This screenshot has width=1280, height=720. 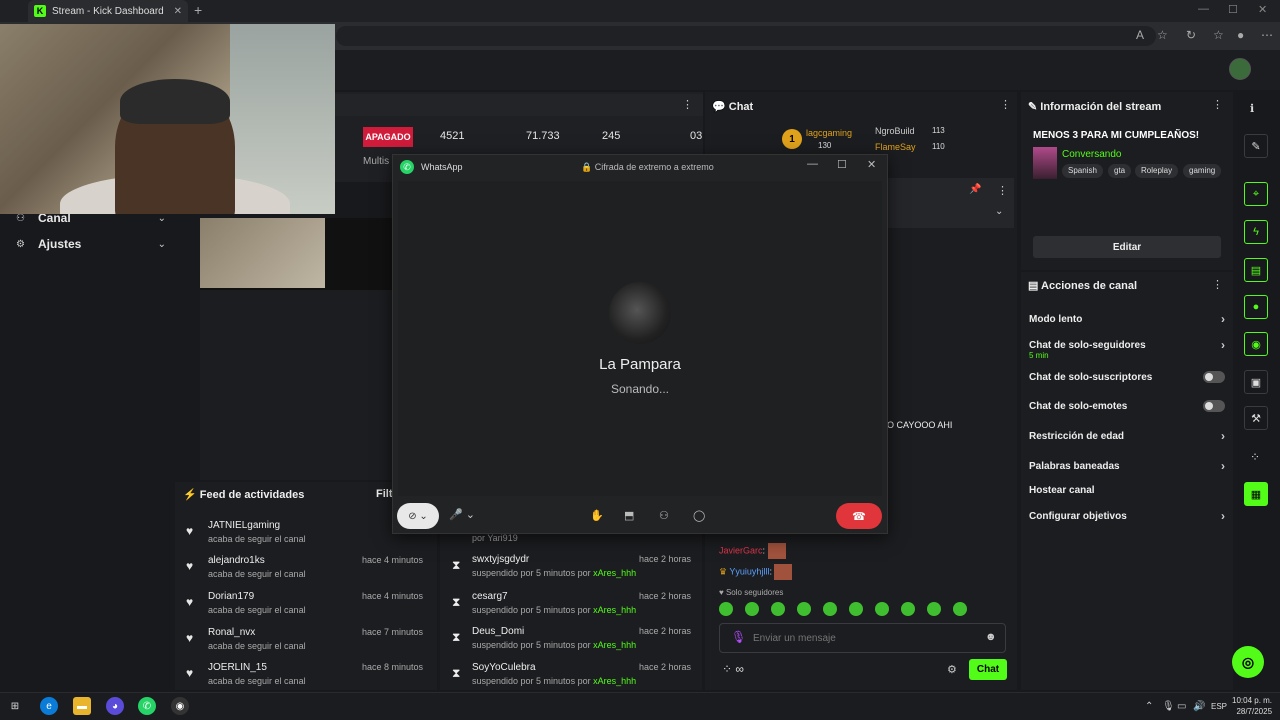 I want to click on favorites-list-icon: ☆, so click(x=1218, y=35).